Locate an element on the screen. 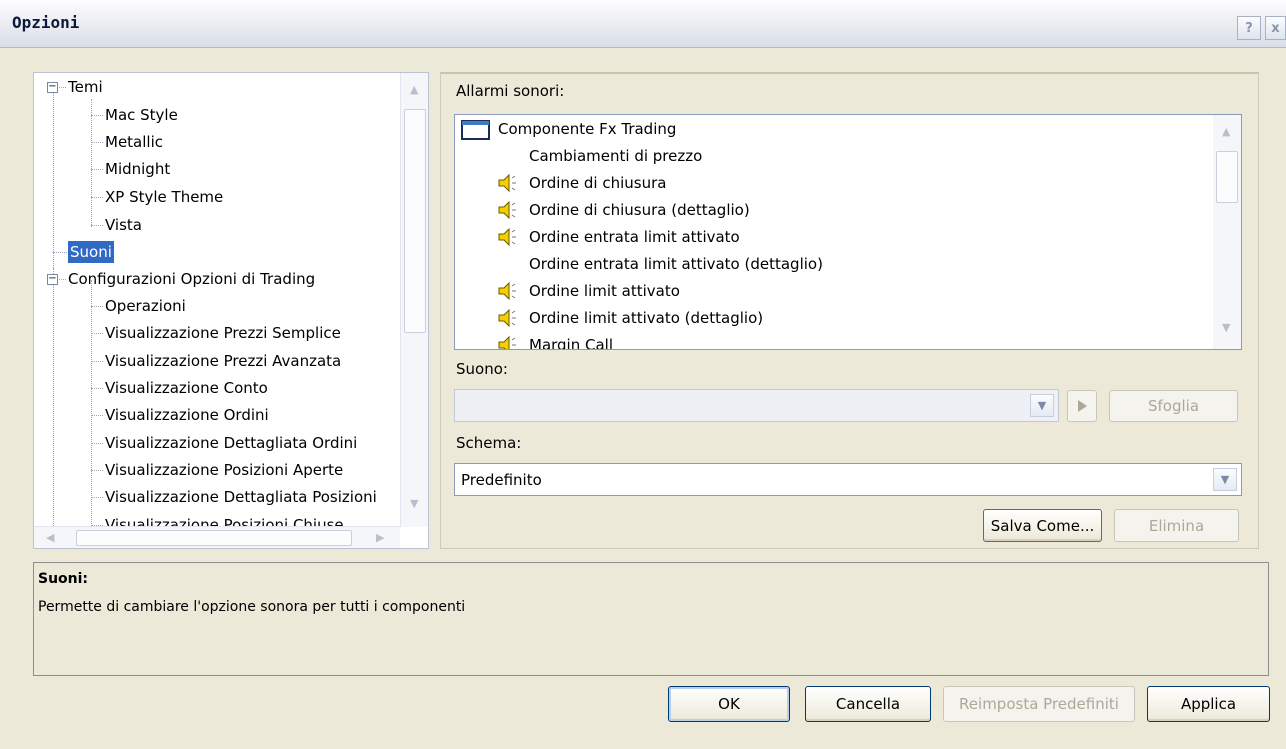 Image resolution: width=1286 pixels, height=749 pixels. list-item-label: Ordine di chiusura is located at coordinates (598, 183).